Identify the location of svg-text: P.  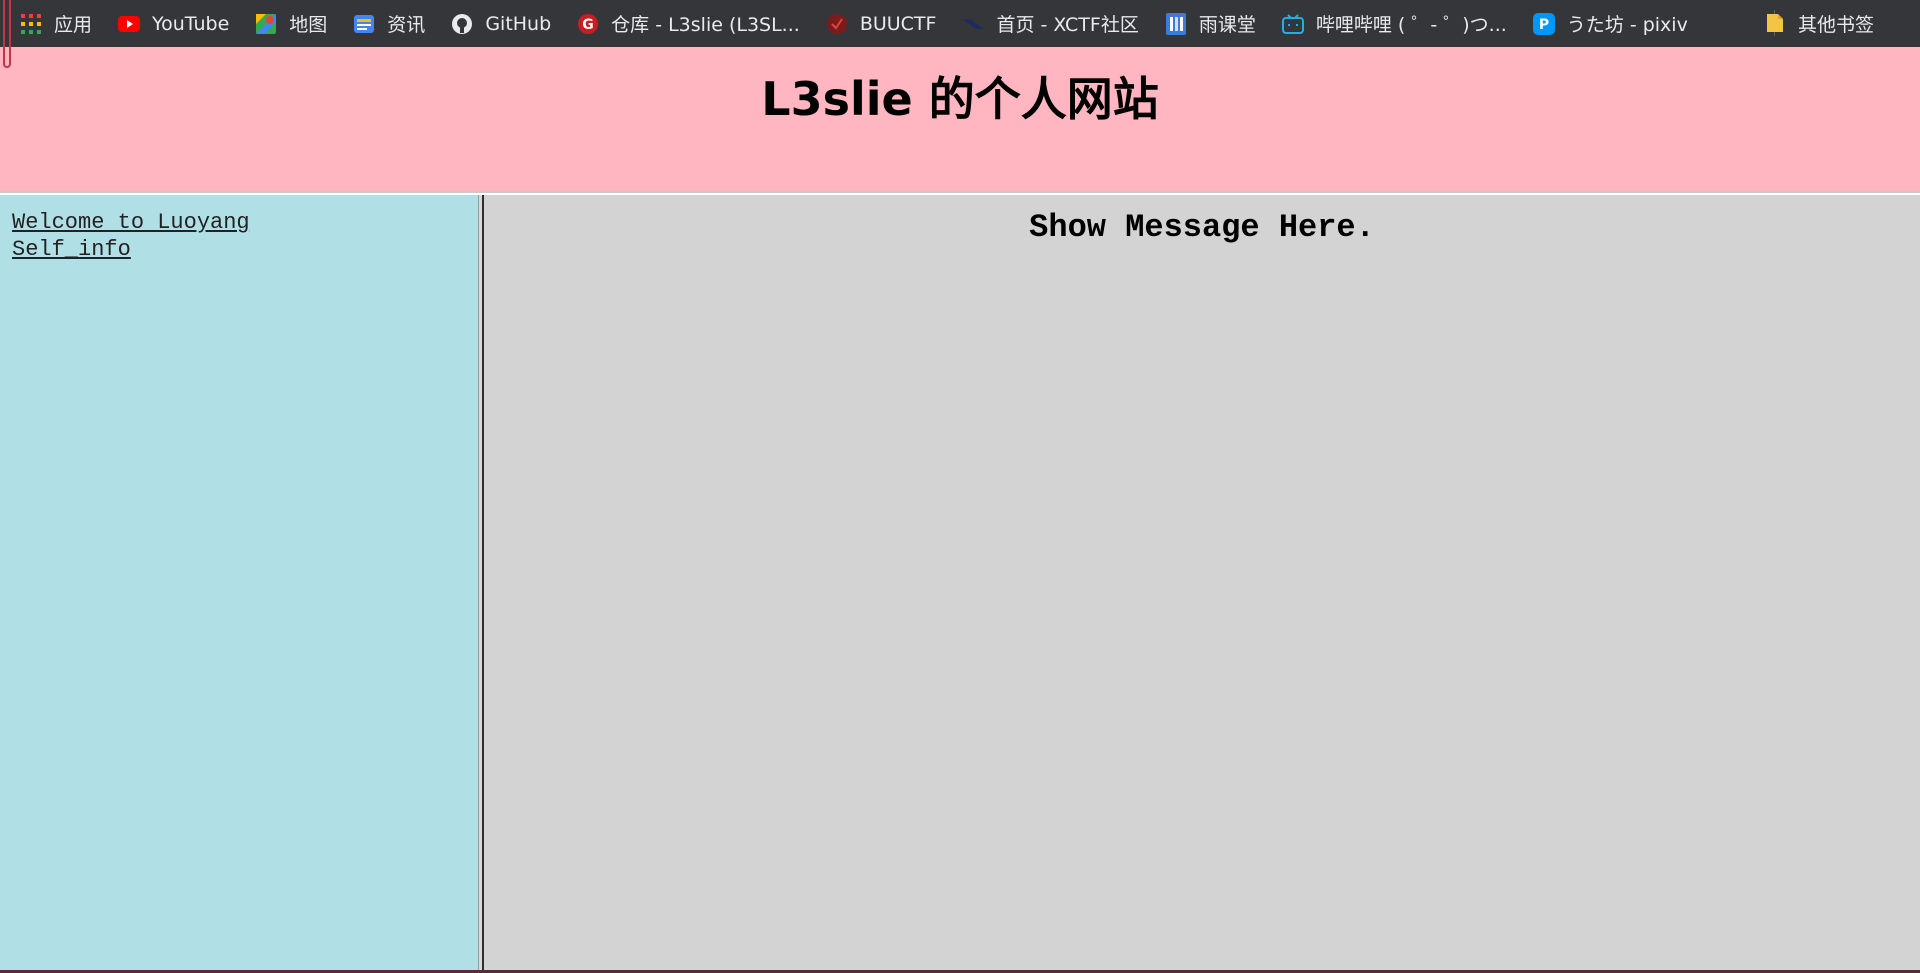
(1544, 25).